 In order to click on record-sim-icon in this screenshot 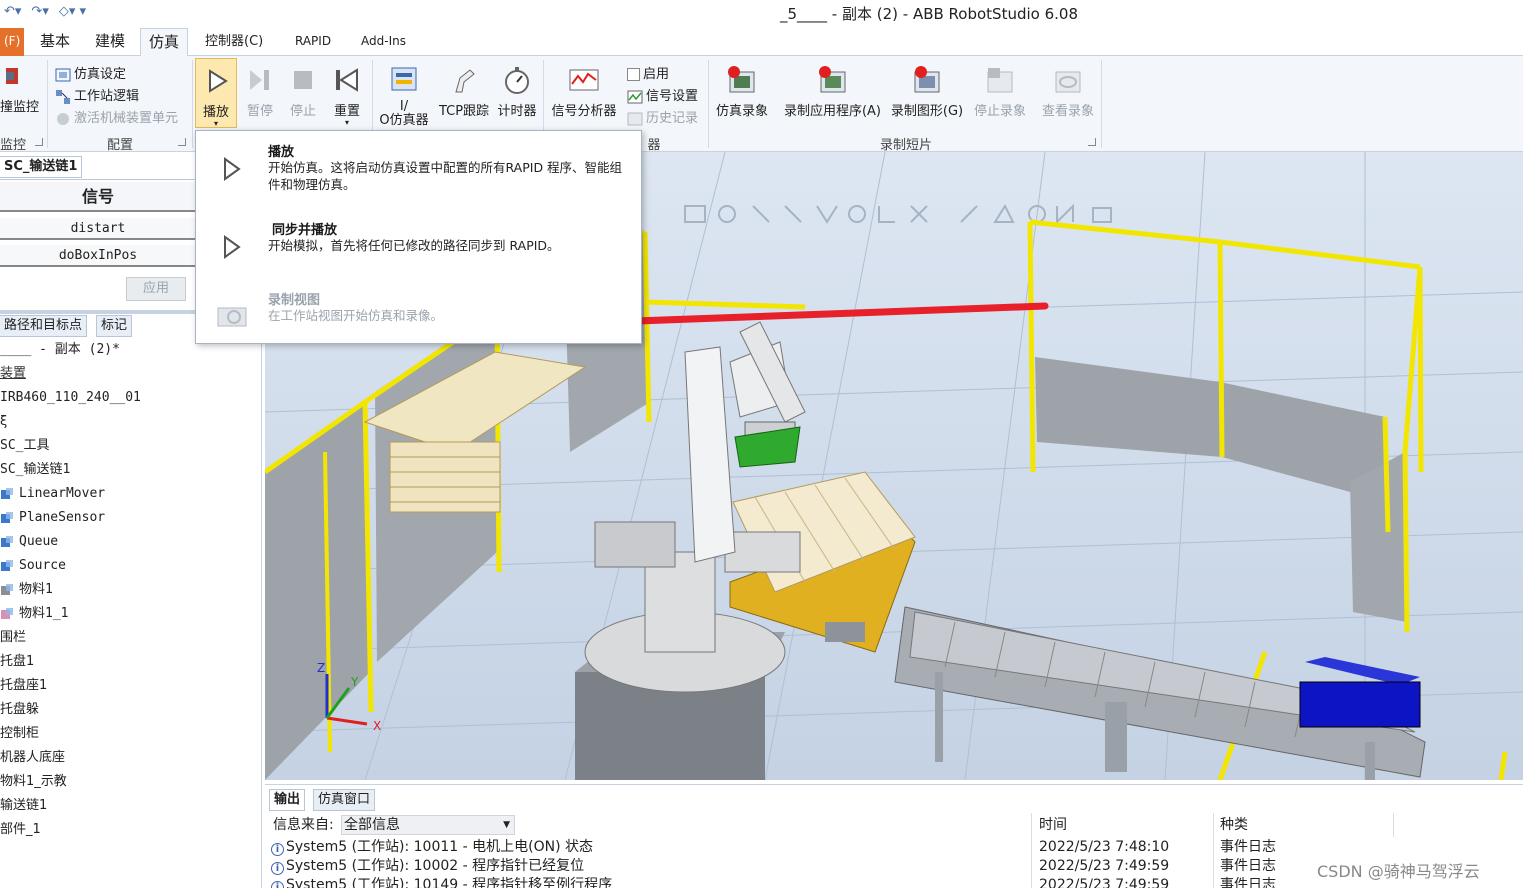, I will do `click(742, 80)`.